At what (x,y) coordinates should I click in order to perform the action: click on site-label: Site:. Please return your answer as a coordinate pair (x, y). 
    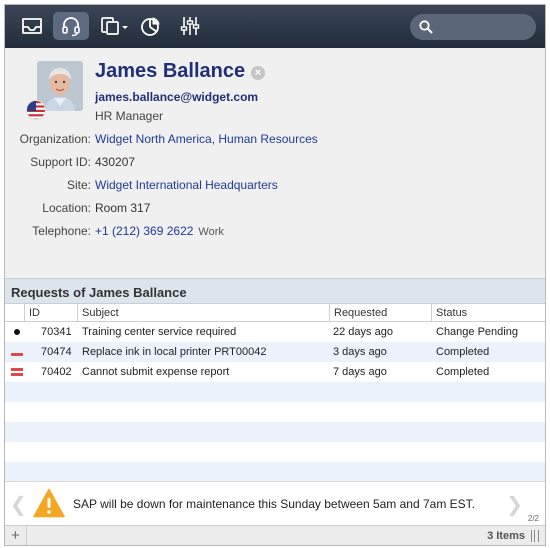
    Looking at the image, I should click on (78, 185).